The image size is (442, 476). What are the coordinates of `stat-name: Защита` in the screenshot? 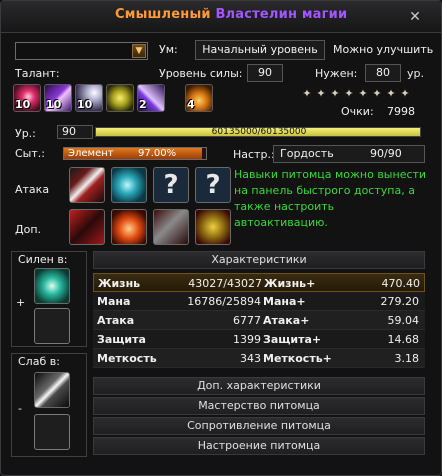 It's located at (121, 339).